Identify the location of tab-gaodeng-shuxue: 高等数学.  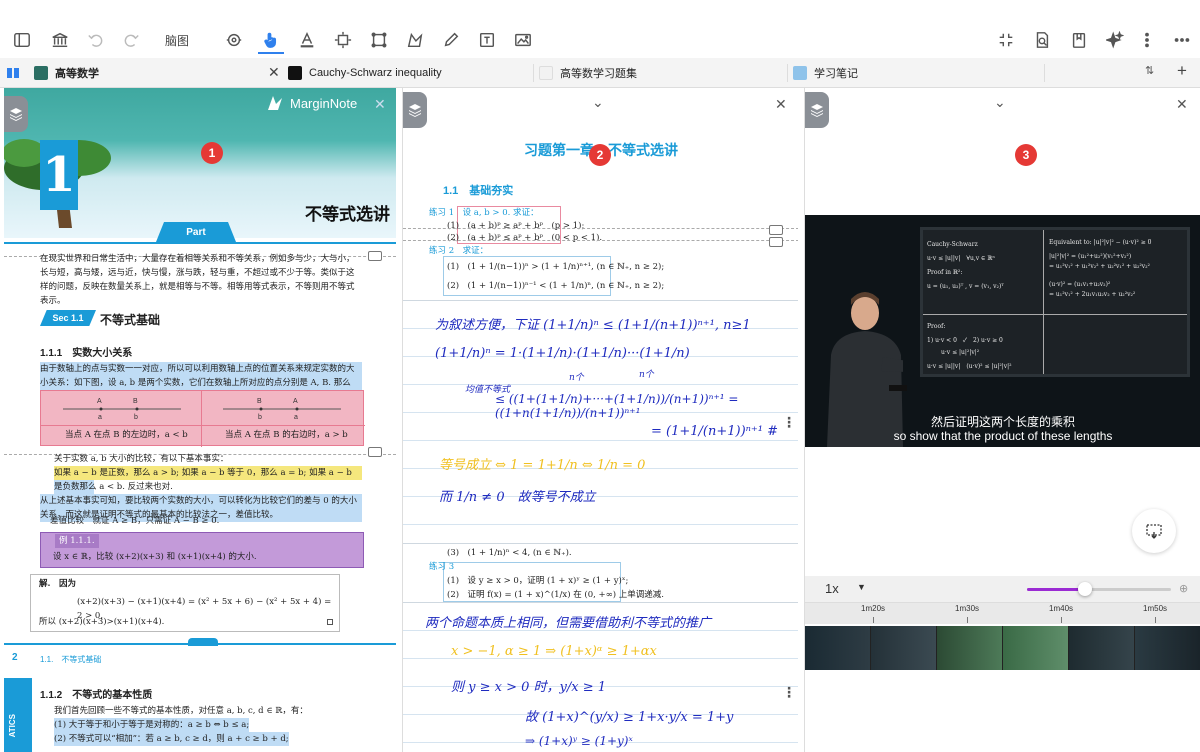
(66, 73).